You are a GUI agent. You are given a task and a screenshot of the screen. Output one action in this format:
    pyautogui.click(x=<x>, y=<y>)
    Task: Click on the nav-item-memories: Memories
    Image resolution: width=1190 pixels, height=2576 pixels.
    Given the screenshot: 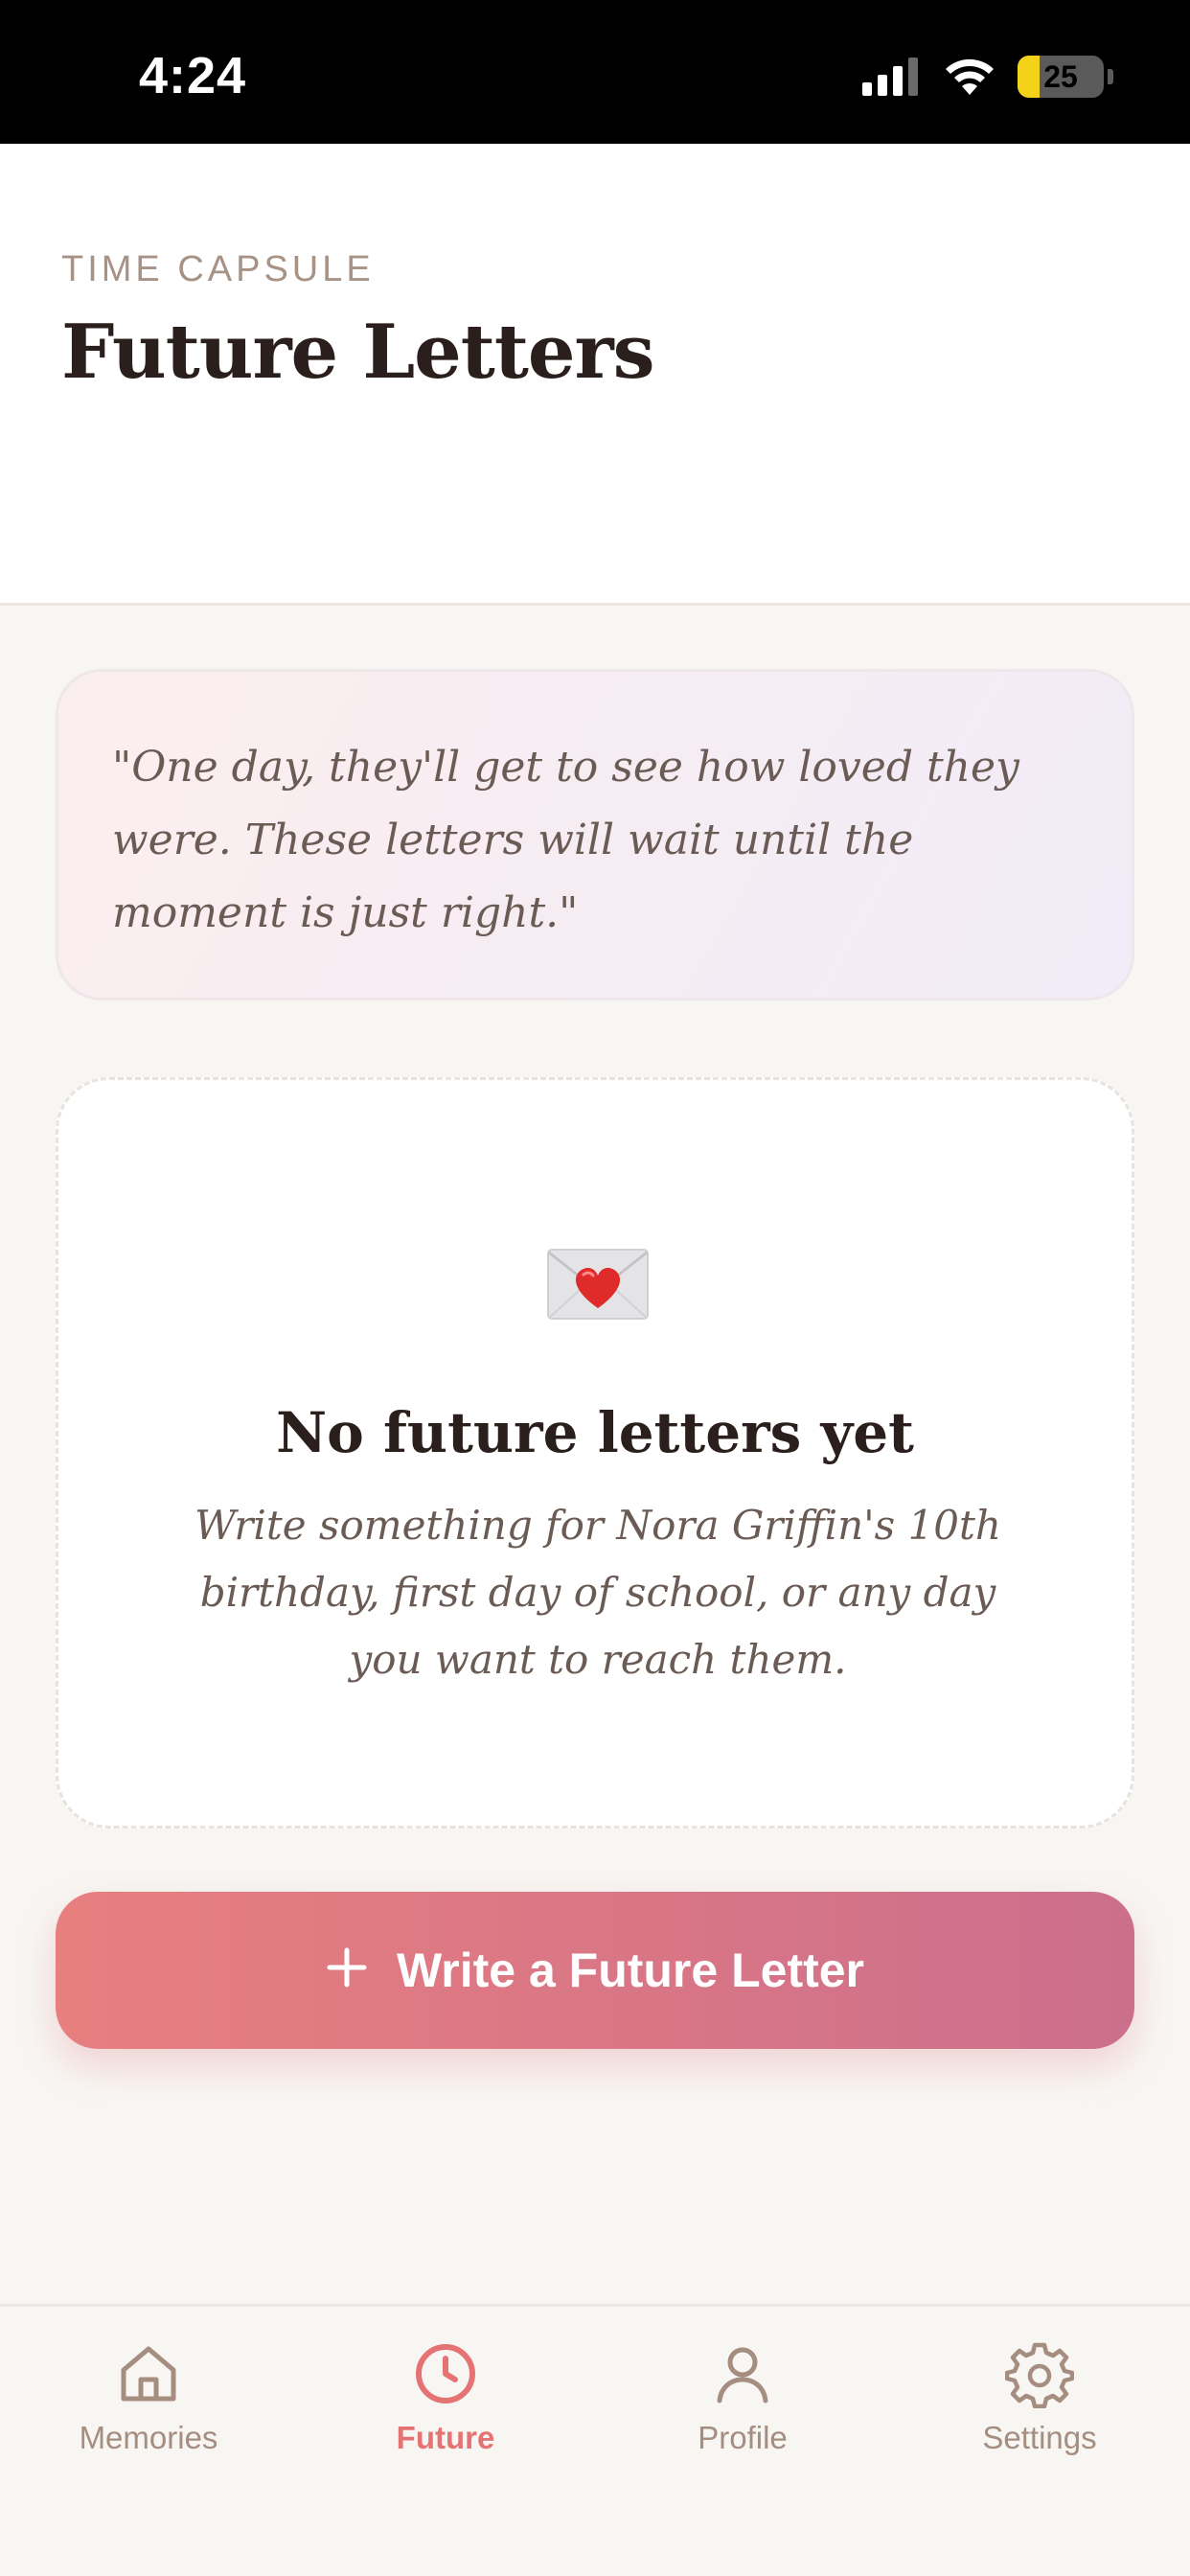 What is the action you would take?
    pyautogui.click(x=148, y=2397)
    